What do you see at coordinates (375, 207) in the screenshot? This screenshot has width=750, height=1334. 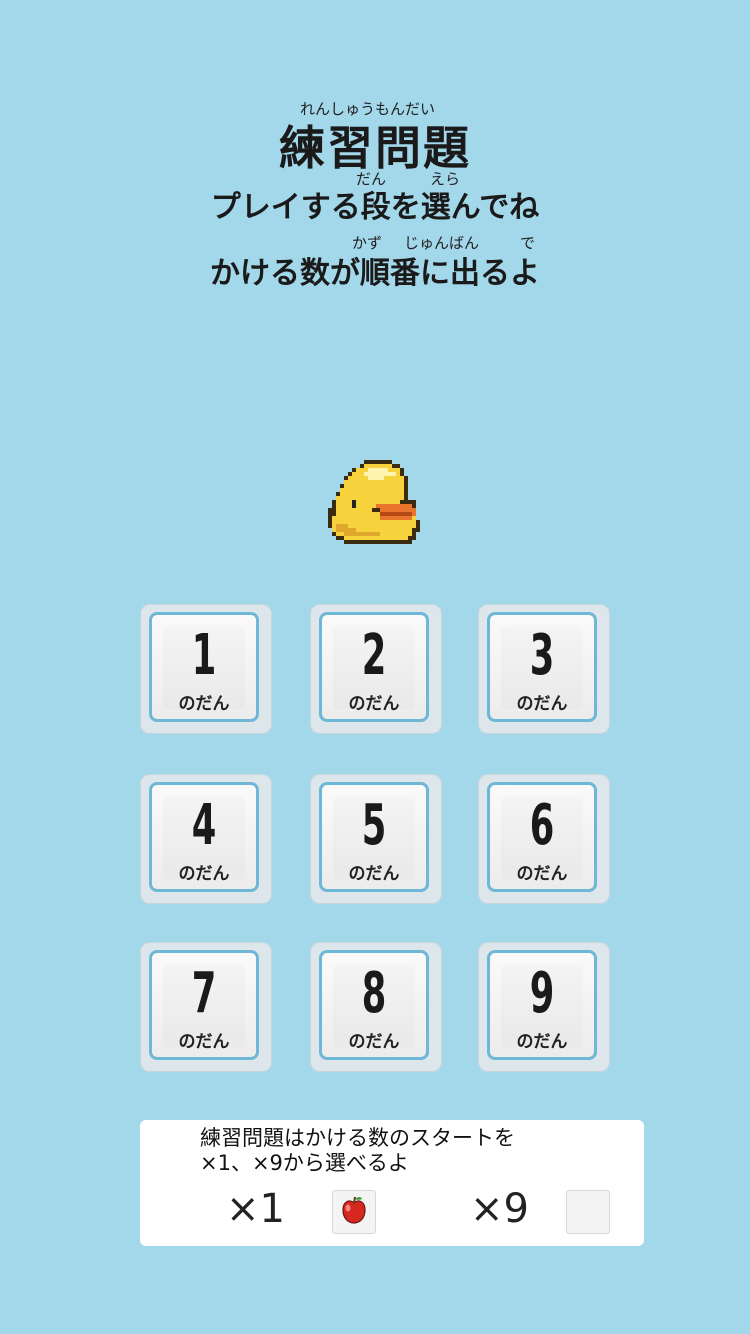 I see `instruction-line-1: プレイする段を選んでね` at bounding box center [375, 207].